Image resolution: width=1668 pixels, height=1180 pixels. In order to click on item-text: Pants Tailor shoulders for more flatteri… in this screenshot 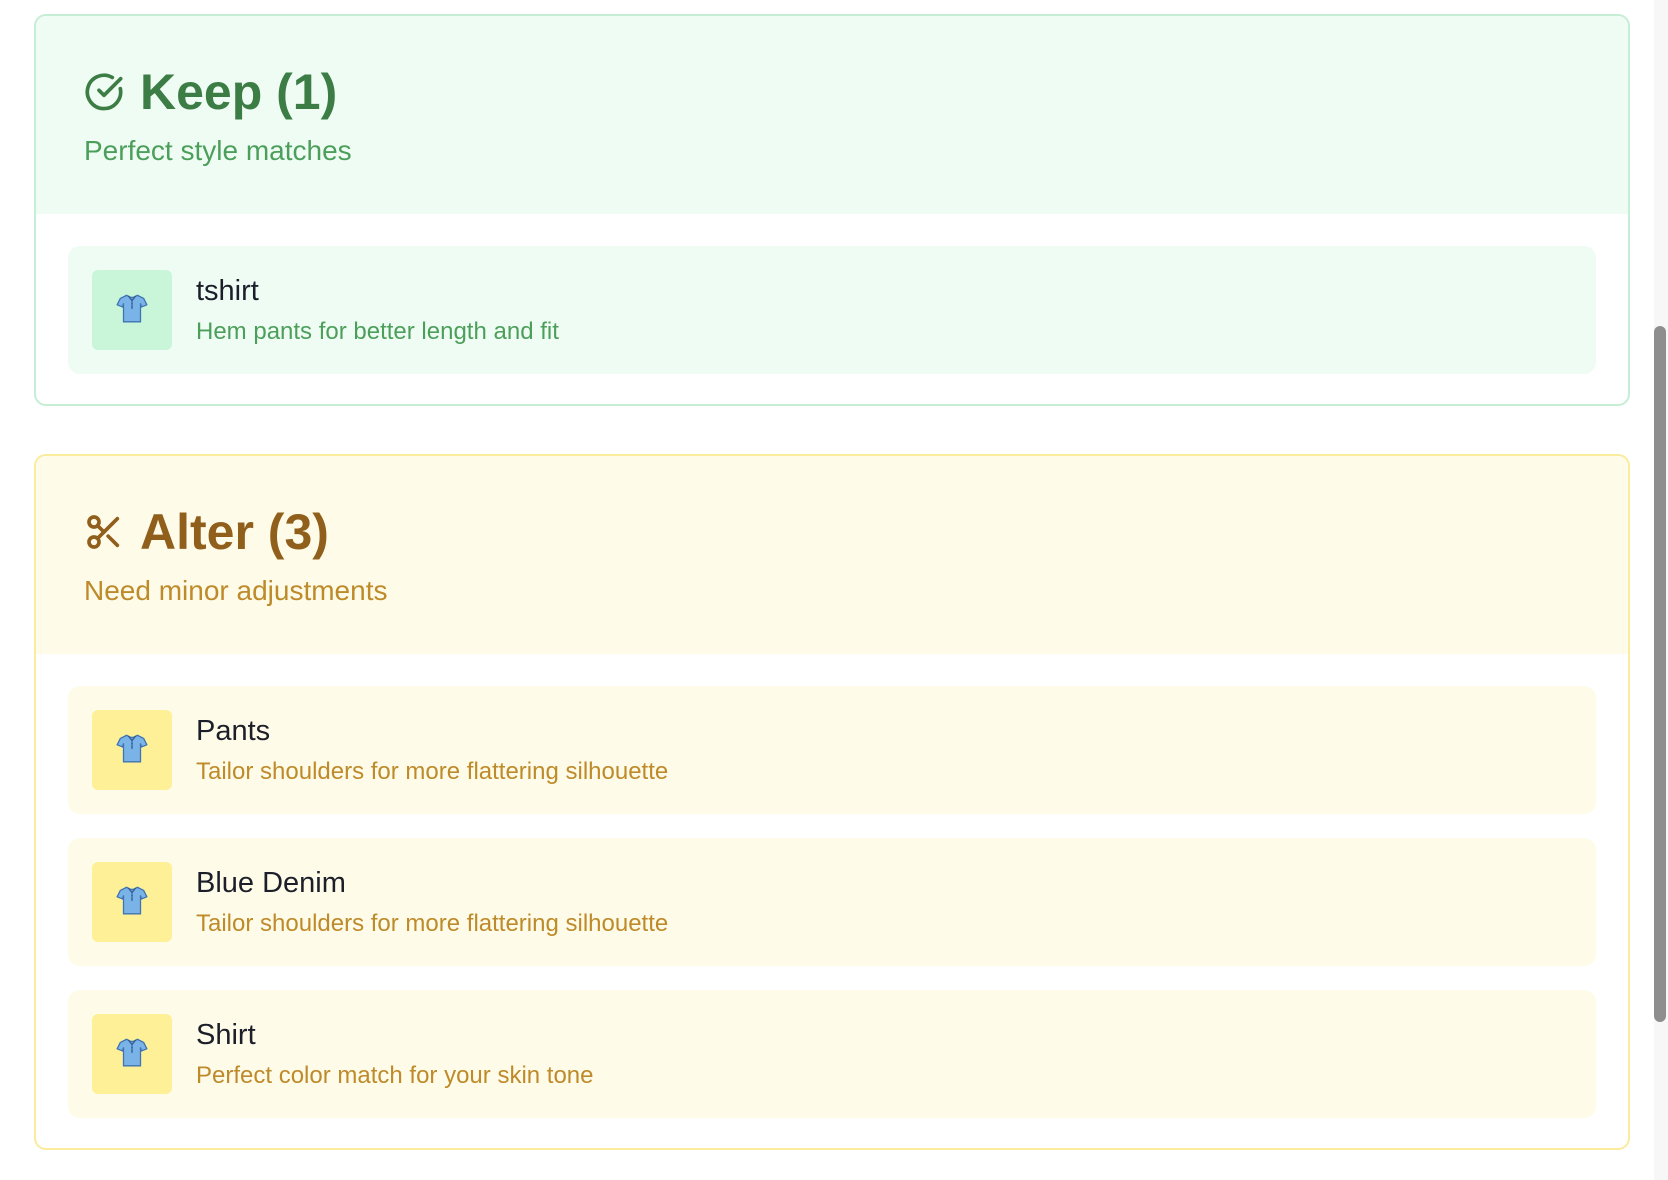, I will do `click(432, 750)`.